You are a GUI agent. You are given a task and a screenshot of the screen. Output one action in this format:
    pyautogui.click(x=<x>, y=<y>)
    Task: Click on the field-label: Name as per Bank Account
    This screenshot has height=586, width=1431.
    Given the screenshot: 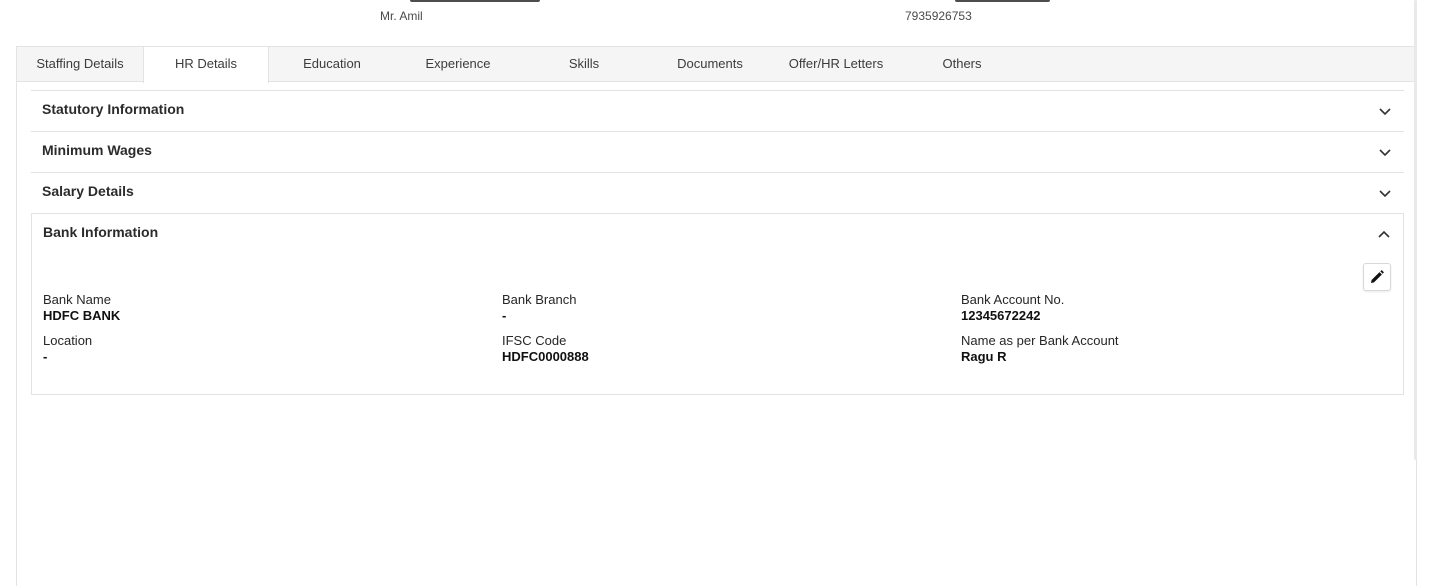 What is the action you would take?
    pyautogui.click(x=1040, y=340)
    